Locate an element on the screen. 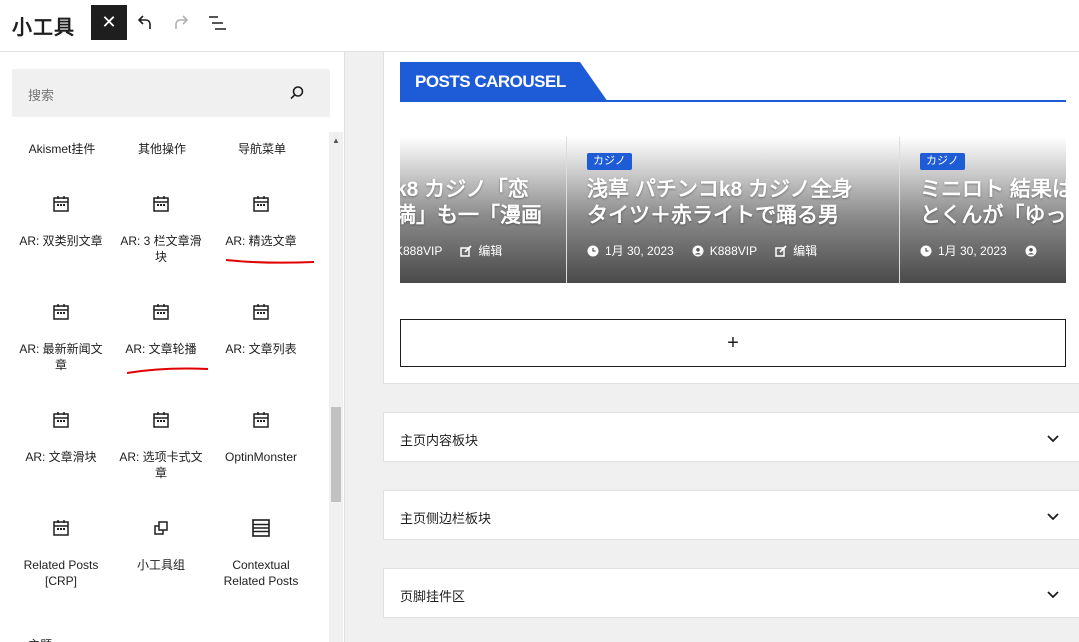 The image size is (1079, 642). close-icon: ✕ is located at coordinates (109, 22).